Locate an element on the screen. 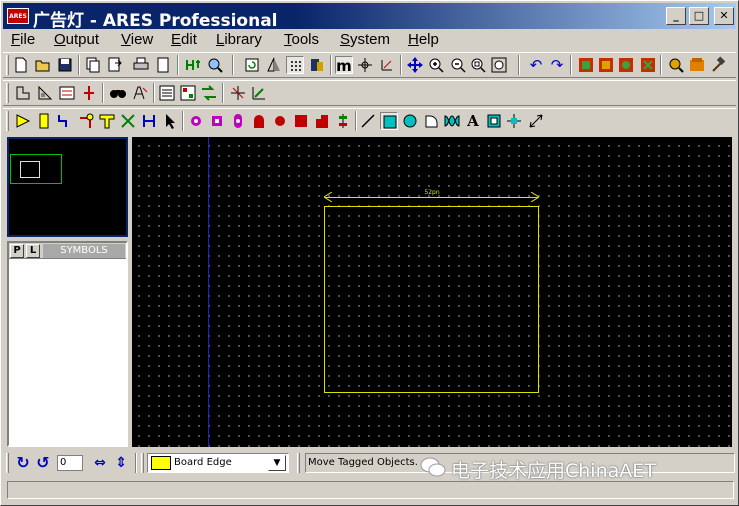 This screenshot has width=739, height=506. flip-icon is located at coordinates (274, 65).